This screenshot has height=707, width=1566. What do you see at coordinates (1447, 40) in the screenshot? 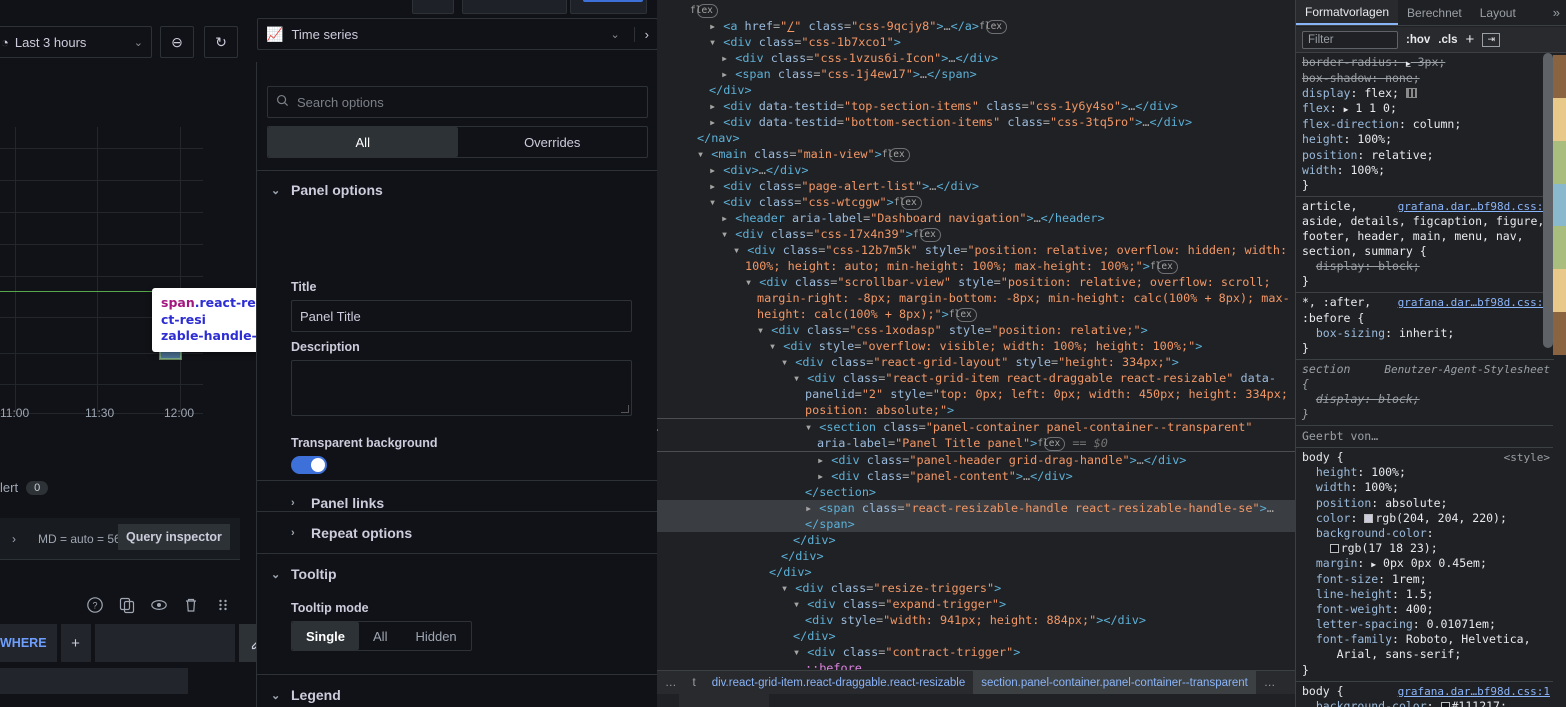
I see `cls-button: .cls` at bounding box center [1447, 40].